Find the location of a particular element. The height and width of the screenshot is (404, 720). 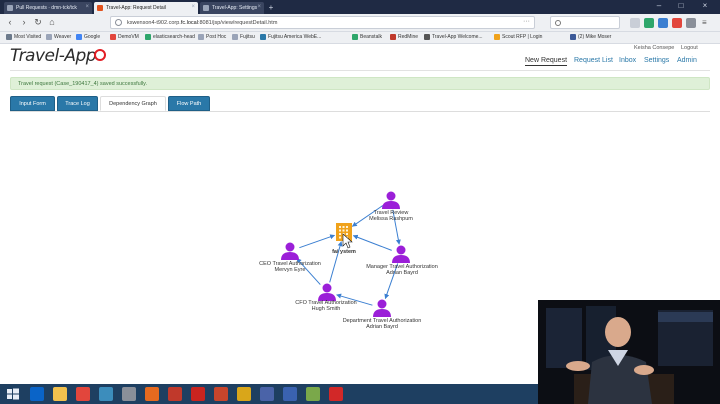

node-label-ceo: CEO Travel Authorization Mervyn Eyre is located at coordinates (290, 267).